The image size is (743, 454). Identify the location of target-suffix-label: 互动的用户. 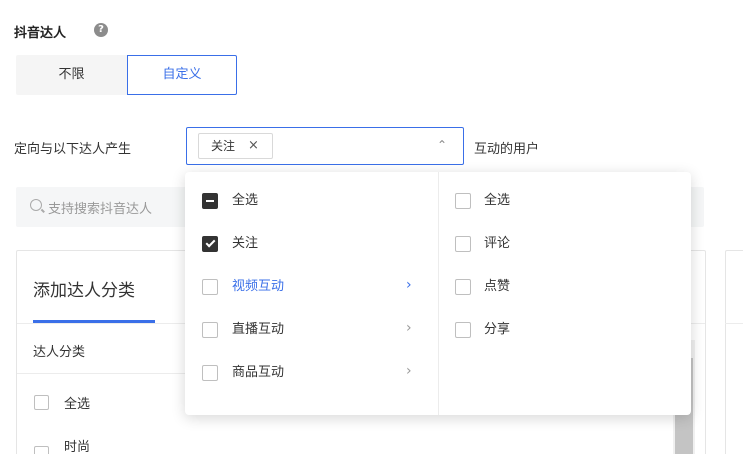
(507, 149).